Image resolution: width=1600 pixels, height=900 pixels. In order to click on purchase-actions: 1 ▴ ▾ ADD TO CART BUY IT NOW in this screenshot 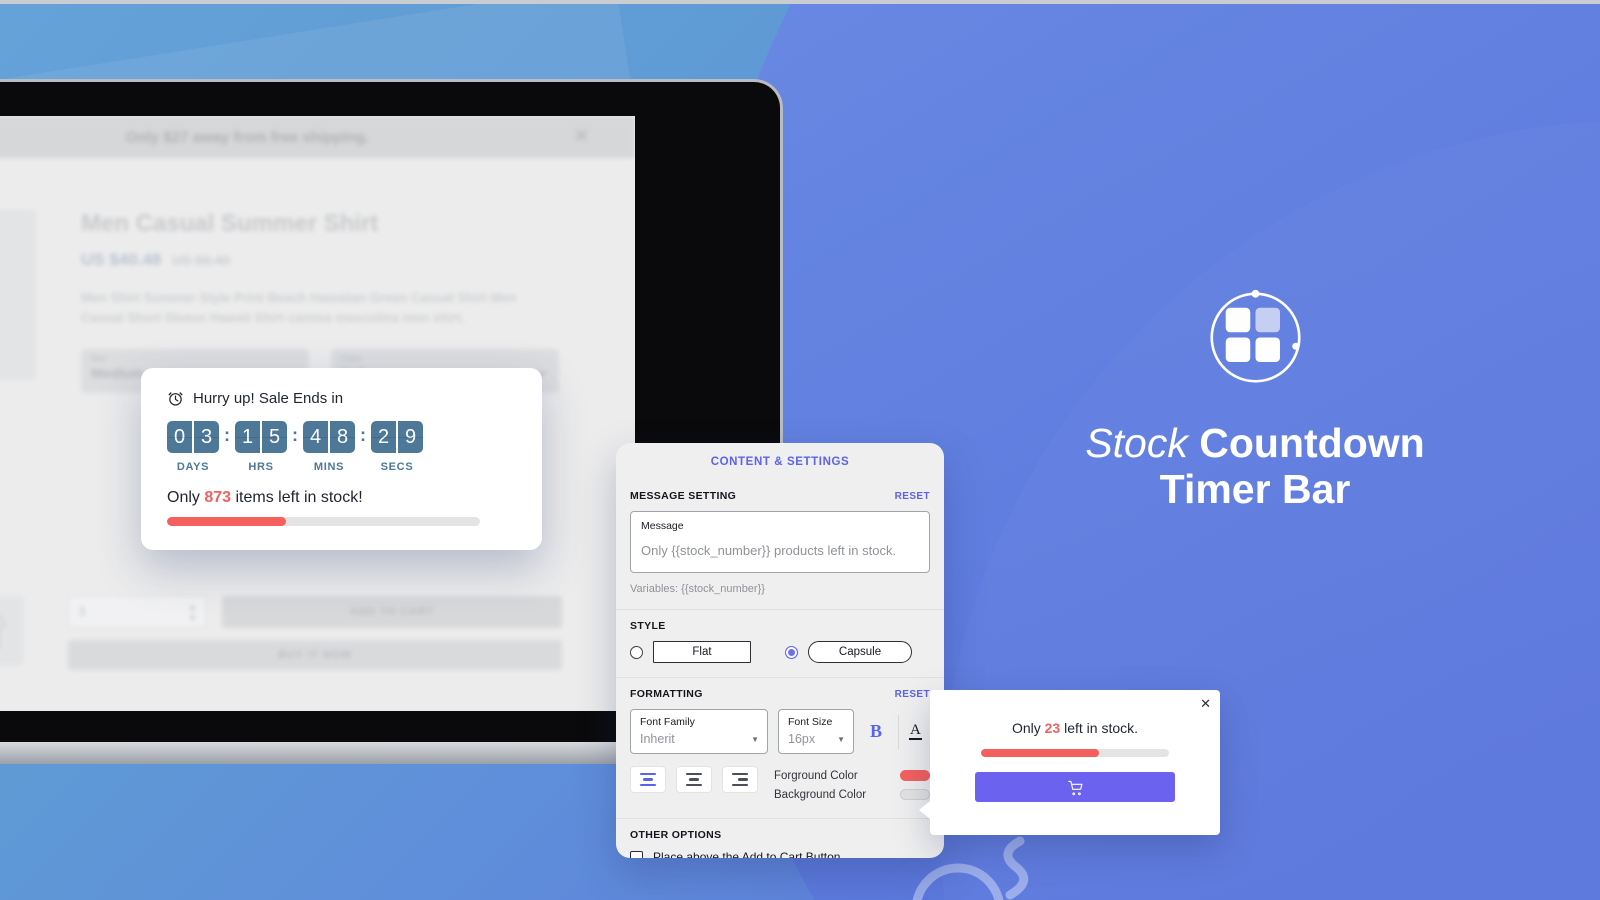, I will do `click(315, 633)`.